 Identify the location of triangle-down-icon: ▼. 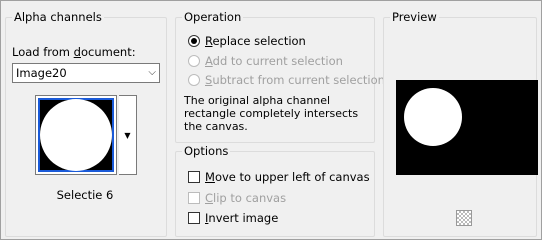
(127, 135).